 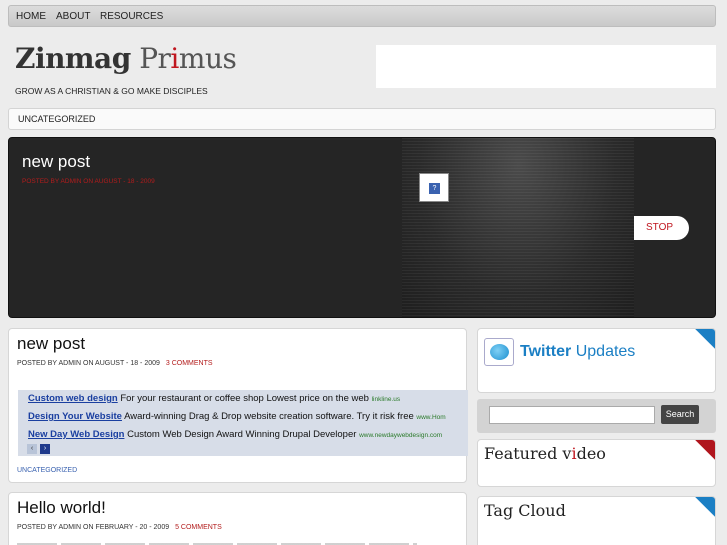 I want to click on site-title-rest-1: Pr, so click(x=155, y=58).